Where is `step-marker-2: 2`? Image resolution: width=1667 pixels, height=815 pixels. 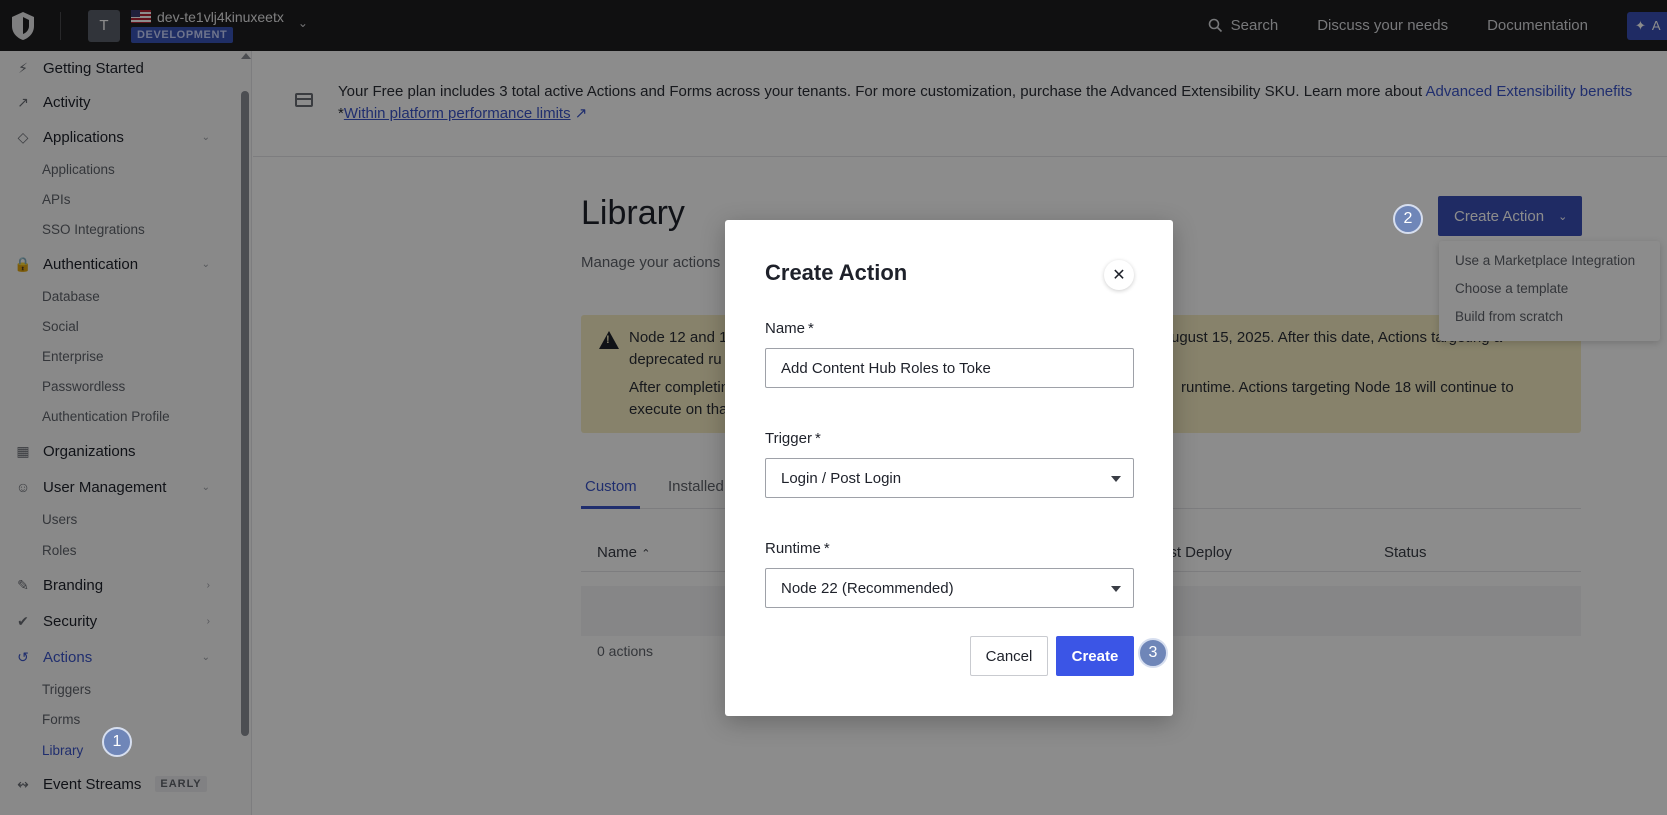 step-marker-2: 2 is located at coordinates (1408, 219).